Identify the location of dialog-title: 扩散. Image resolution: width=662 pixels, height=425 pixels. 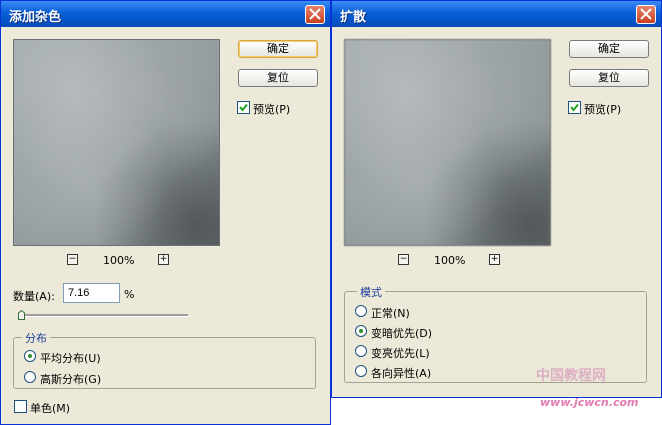
(353, 17).